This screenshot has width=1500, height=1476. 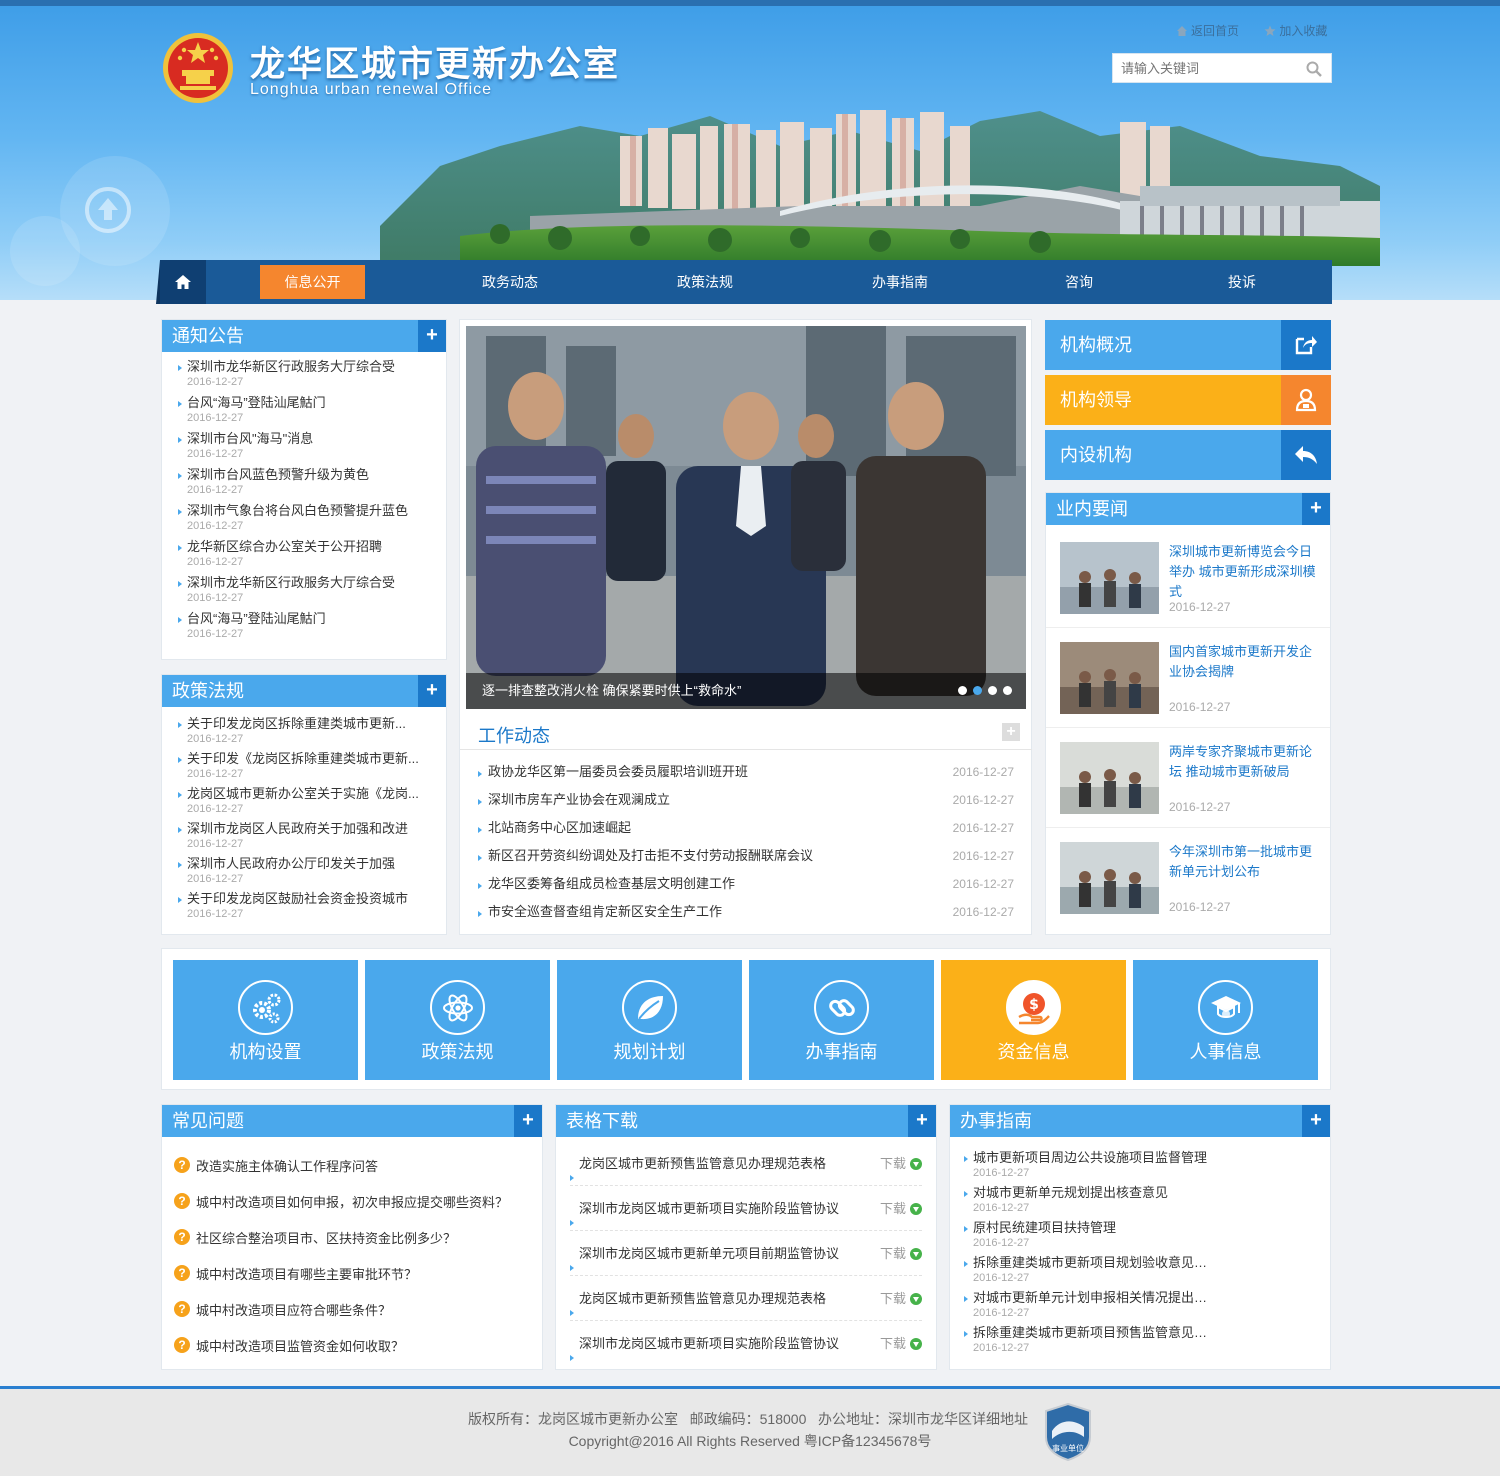 I want to click on quick-link-button: 机构领导, so click(x=1188, y=400).